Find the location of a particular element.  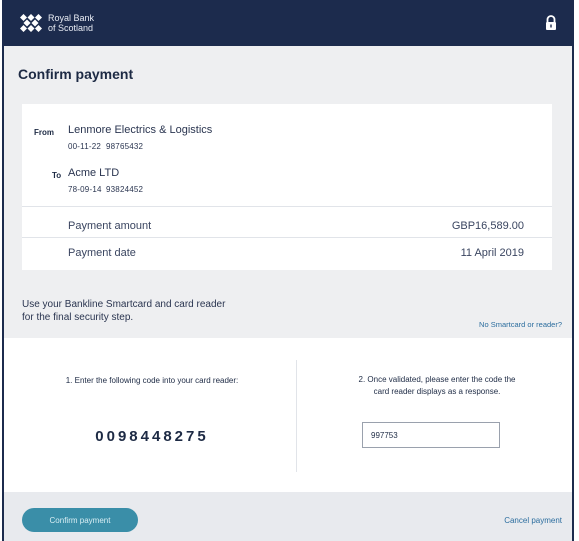

page-title: Confirm payment is located at coordinates (76, 74).